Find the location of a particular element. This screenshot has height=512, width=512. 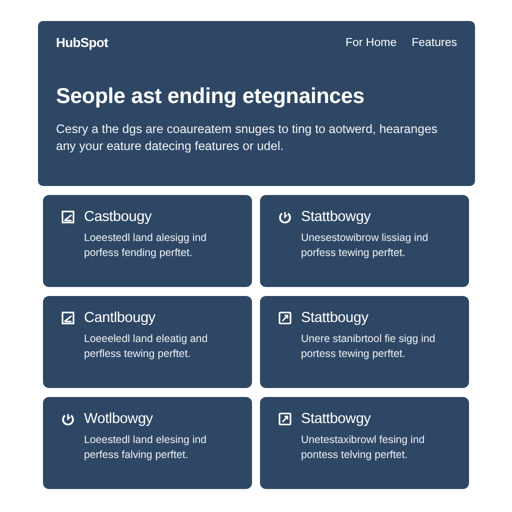

card-text: Unere stanibrtool fie sigg ind portess tewing perftet. is located at coordinates (368, 347).